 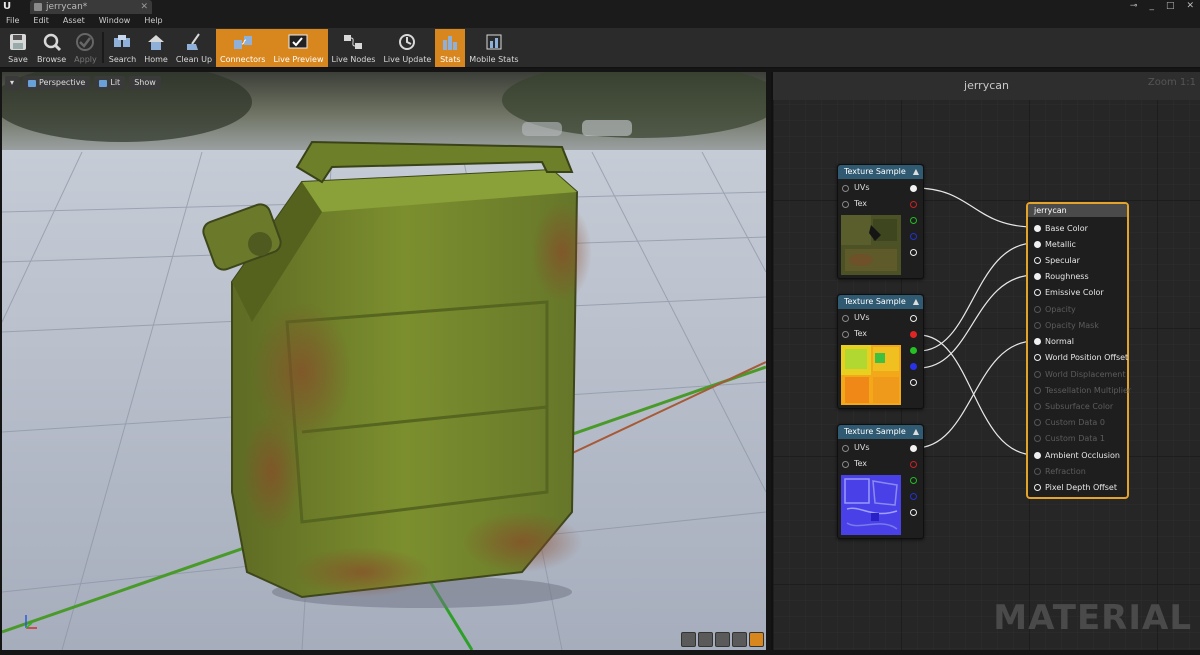 I want to click on lit-mode-label: Lit, so click(x=115, y=82).